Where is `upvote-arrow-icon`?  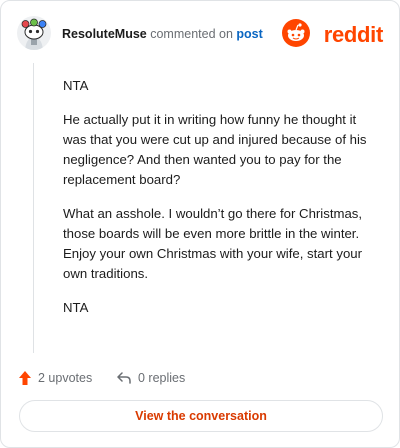 upvote-arrow-icon is located at coordinates (25, 378).